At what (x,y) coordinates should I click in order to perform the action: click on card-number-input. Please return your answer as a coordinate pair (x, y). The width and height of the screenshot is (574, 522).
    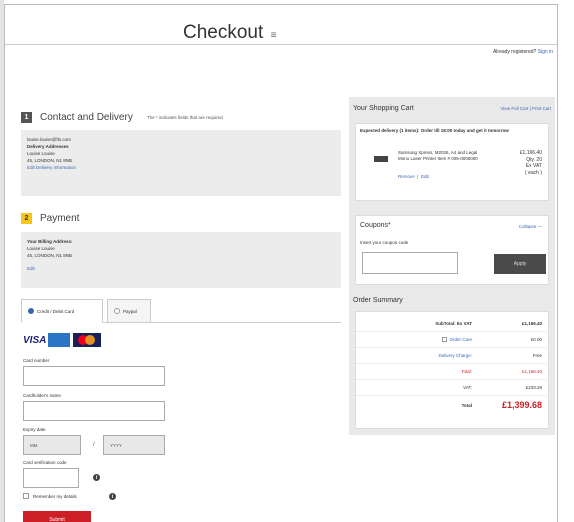
    Looking at the image, I should click on (94, 376).